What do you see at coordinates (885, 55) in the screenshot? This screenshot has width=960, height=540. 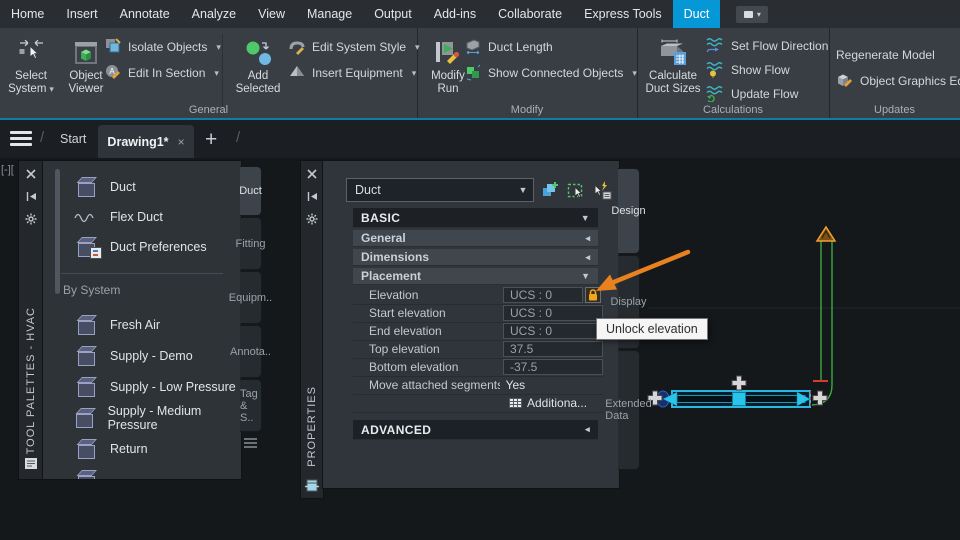 I see `regenerate-model-button: Regenerate Model` at bounding box center [885, 55].